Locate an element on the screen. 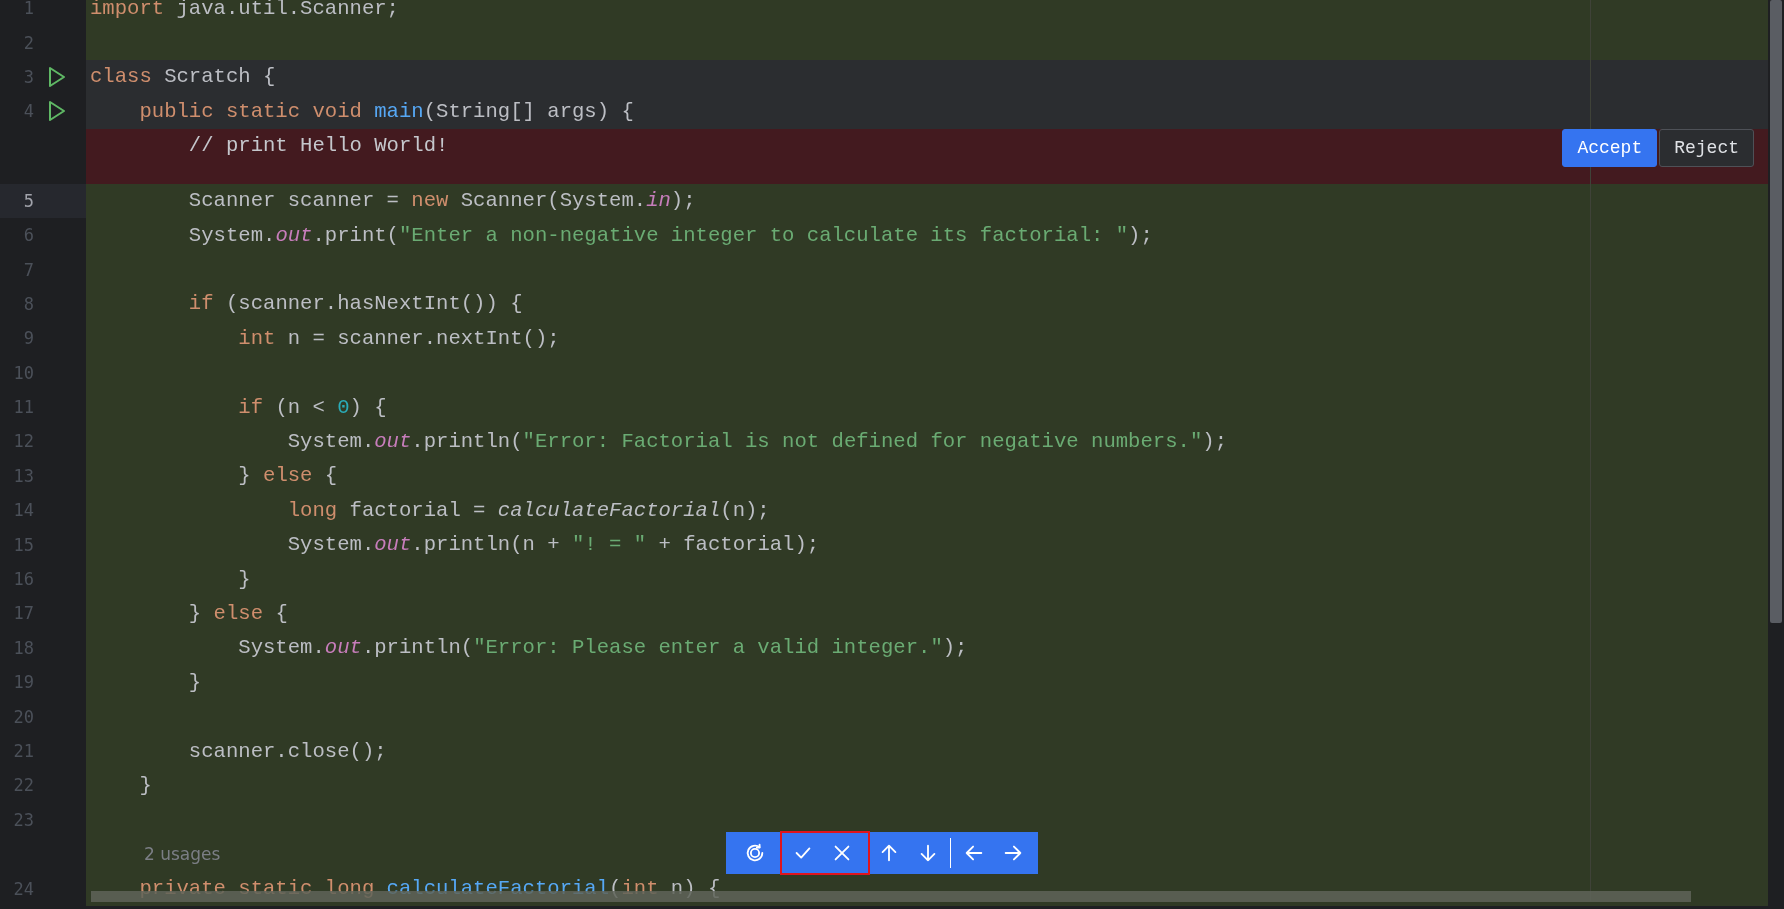  code-line: class Scratch { is located at coordinates (183, 77).